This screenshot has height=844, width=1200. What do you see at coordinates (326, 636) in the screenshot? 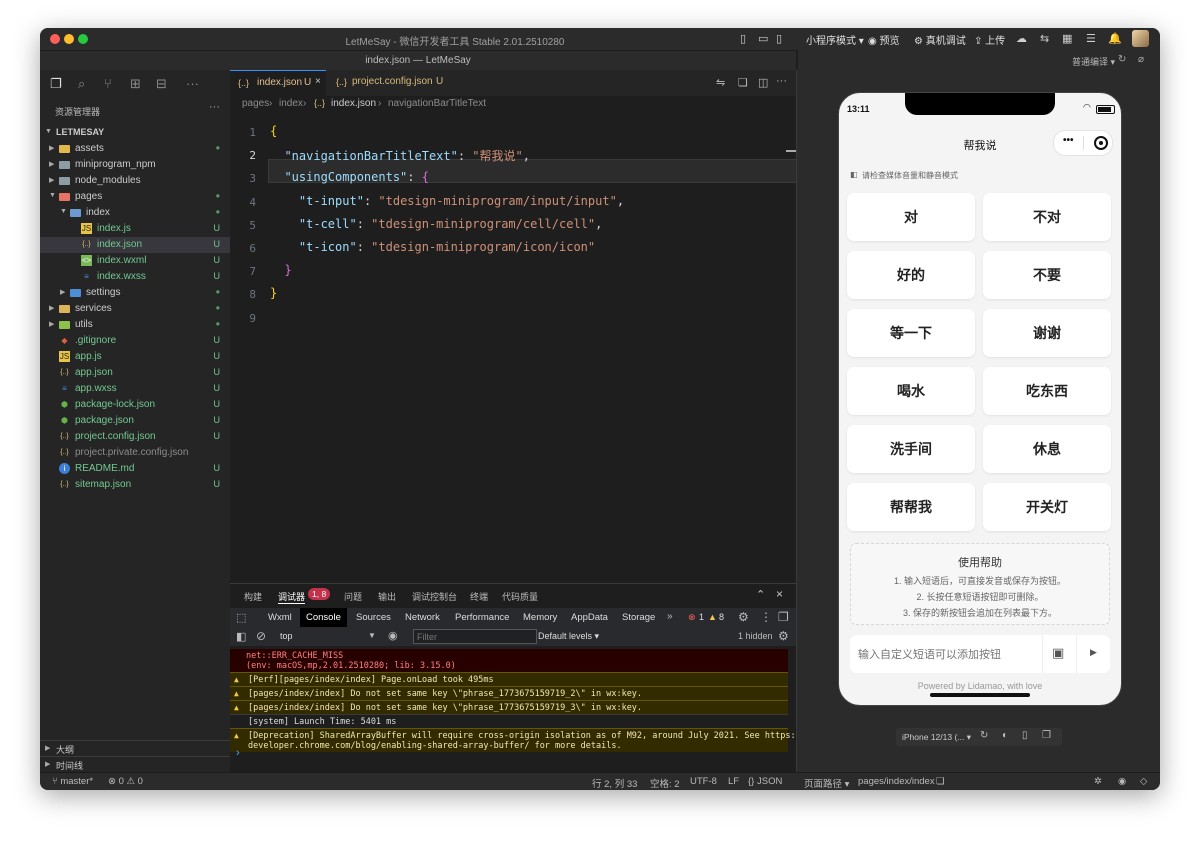
I see `context-select: top ▼` at bounding box center [326, 636].